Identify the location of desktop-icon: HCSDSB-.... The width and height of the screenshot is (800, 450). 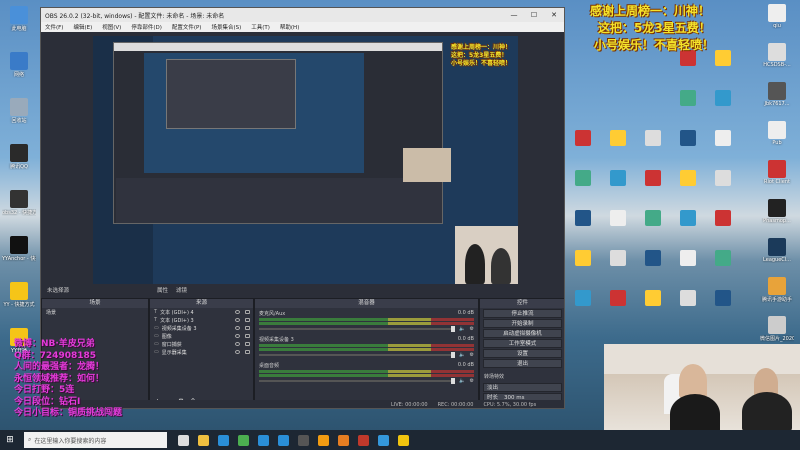
(777, 55).